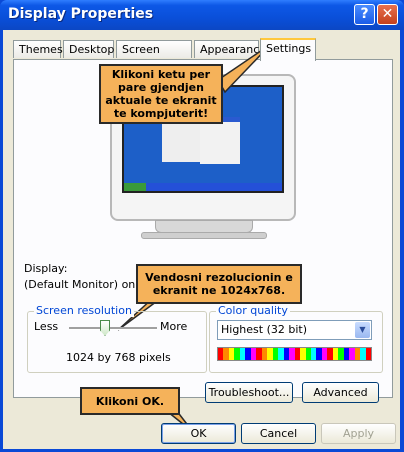 This screenshot has width=404, height=452. I want to click on chevron-down-icon: ▼, so click(362, 330).